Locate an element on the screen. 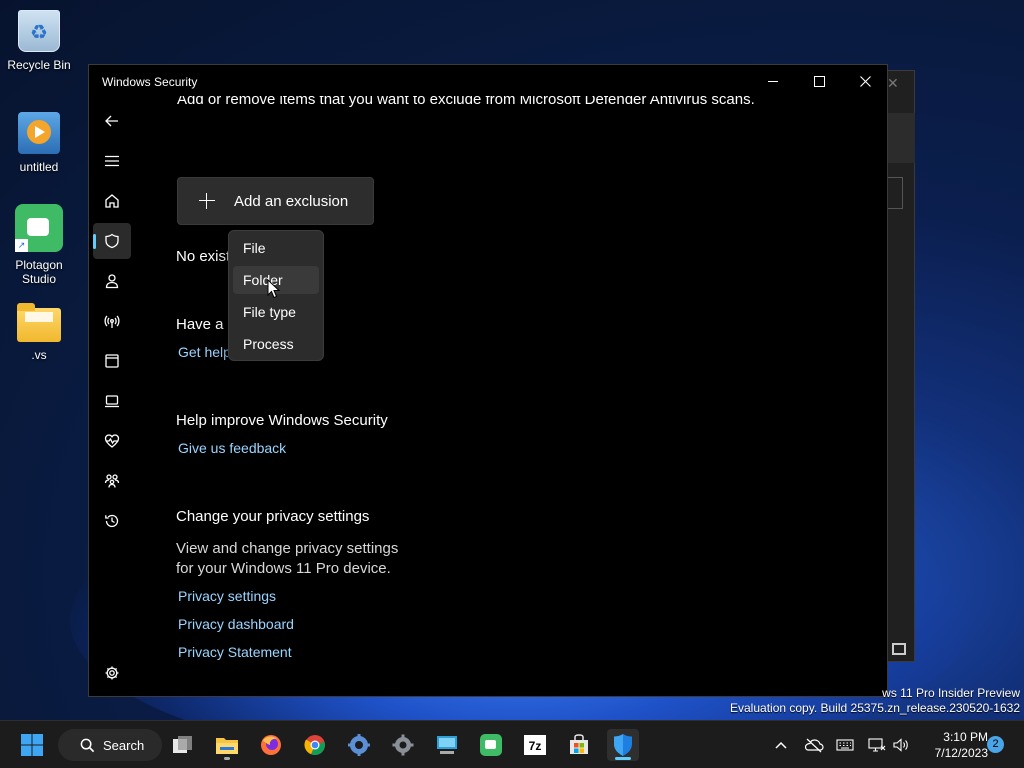 Image resolution: width=1024 pixels, height=768 pixels. taskbar-search: Search is located at coordinates (110, 745).